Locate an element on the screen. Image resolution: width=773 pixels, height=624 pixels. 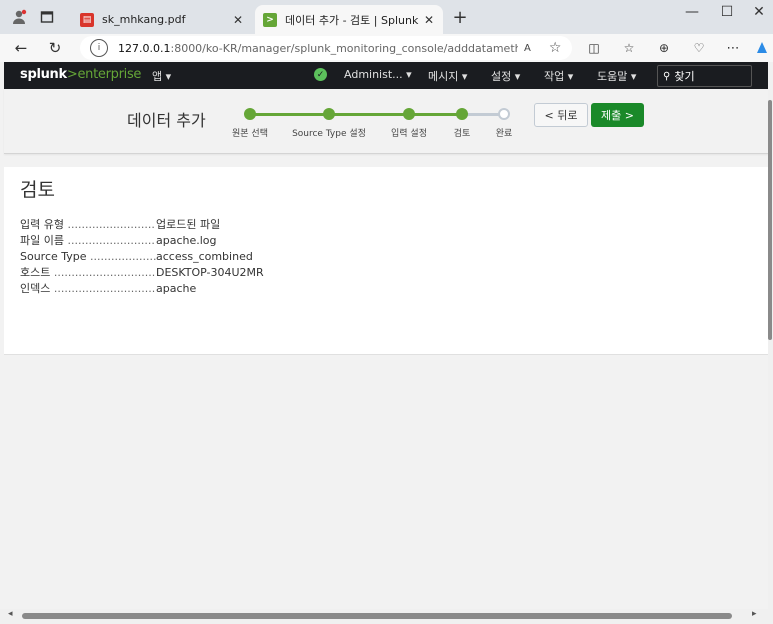
pdf-icon: ▤ is located at coordinates (87, 19).